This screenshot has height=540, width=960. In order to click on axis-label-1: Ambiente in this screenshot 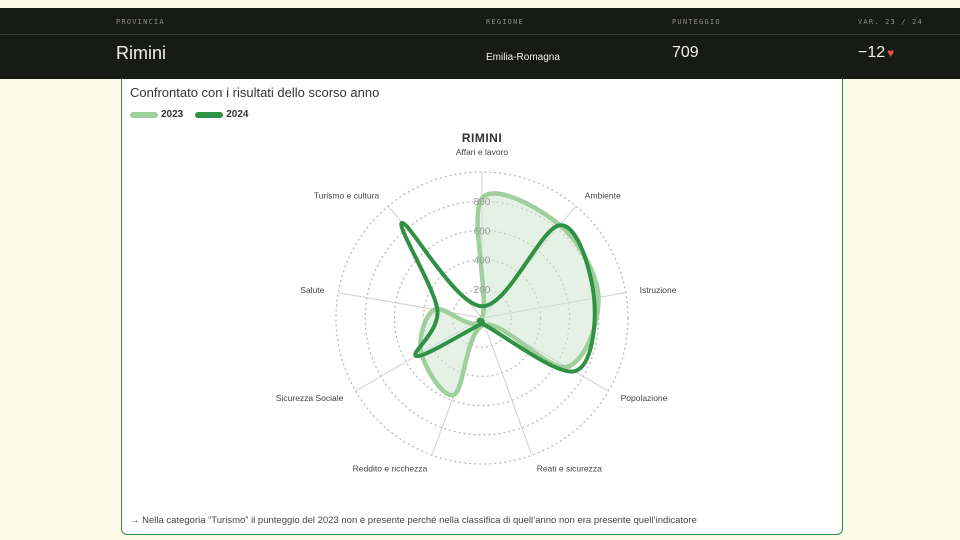, I will do `click(603, 195)`.